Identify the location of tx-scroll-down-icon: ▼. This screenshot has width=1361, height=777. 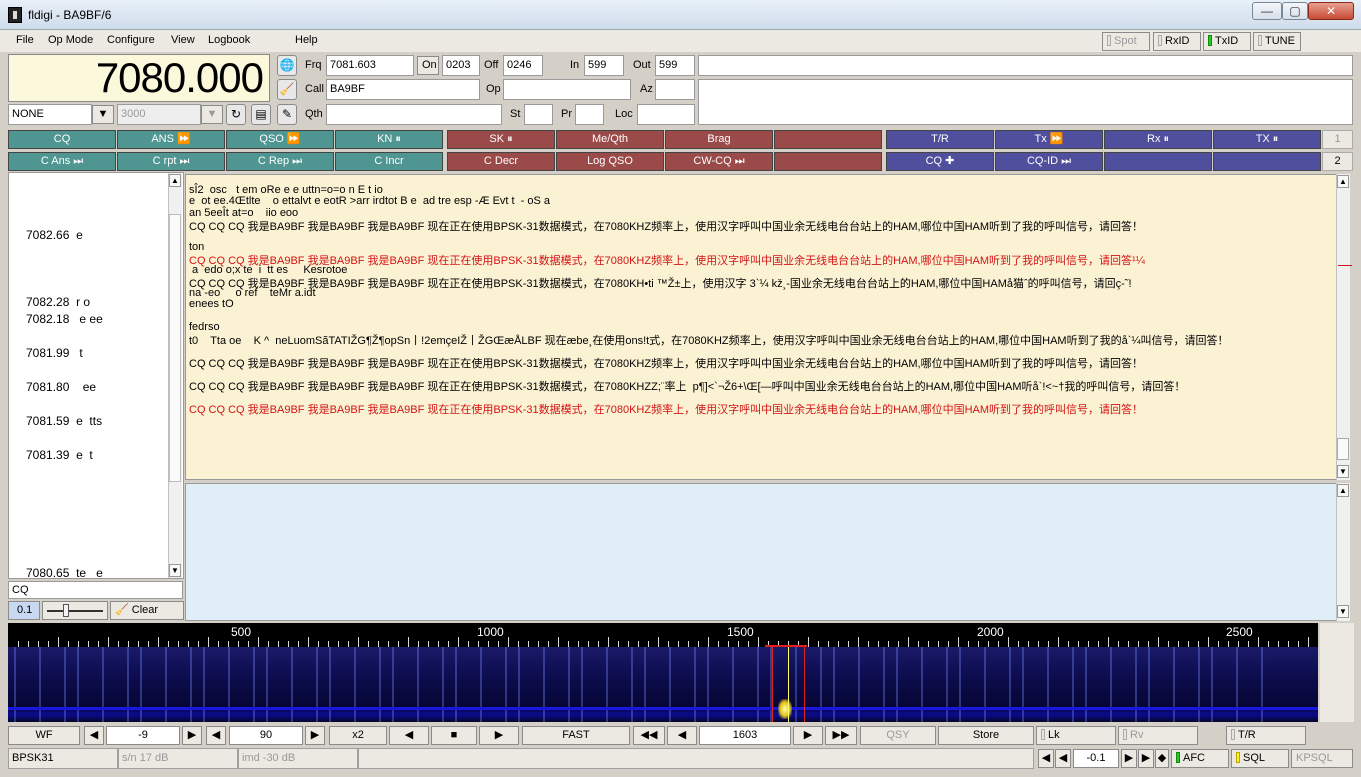
(1343, 611).